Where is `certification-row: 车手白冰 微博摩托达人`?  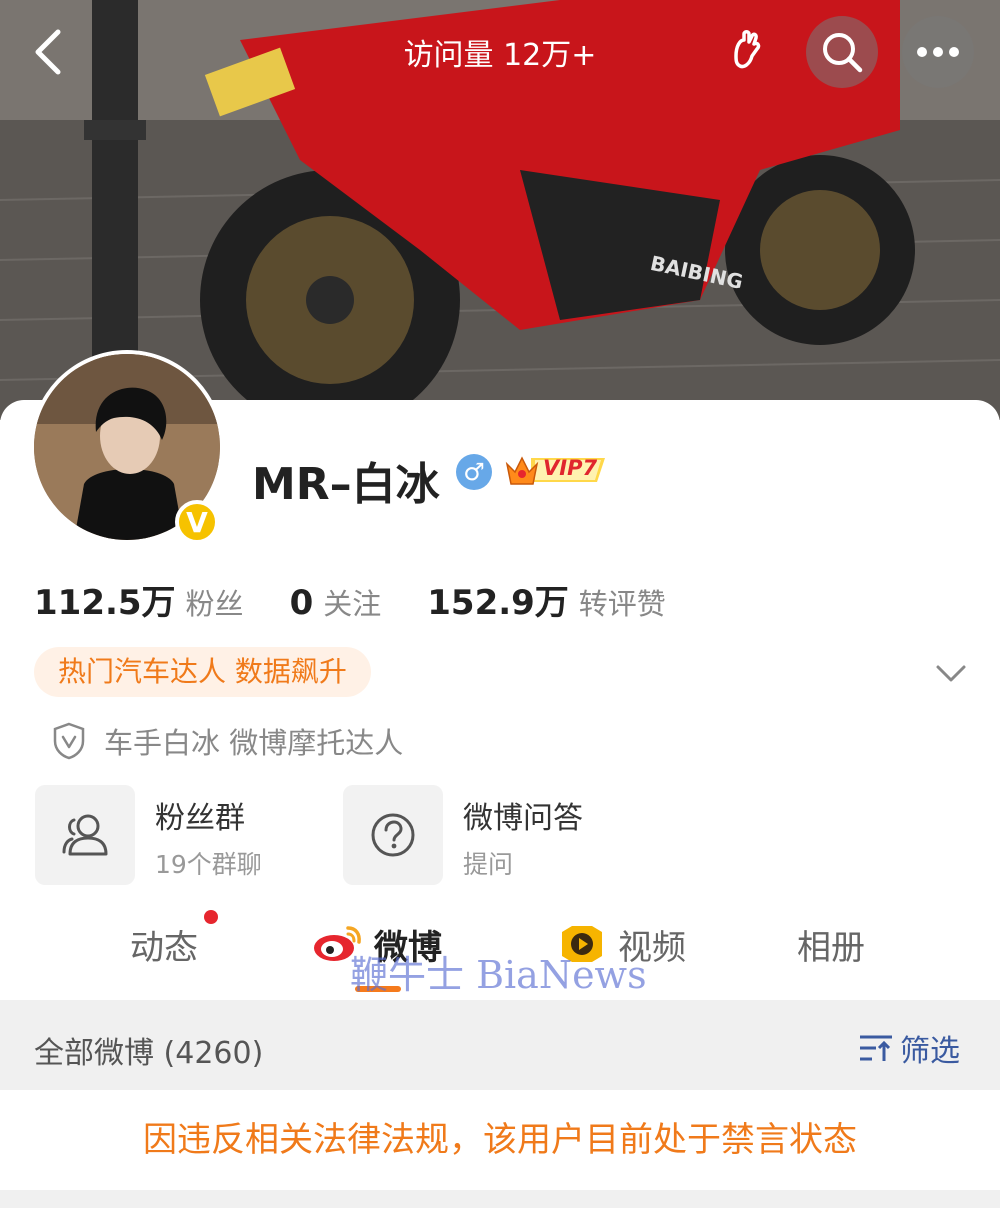 certification-row: 车手白冰 微博摩托达人 is located at coordinates (227, 741).